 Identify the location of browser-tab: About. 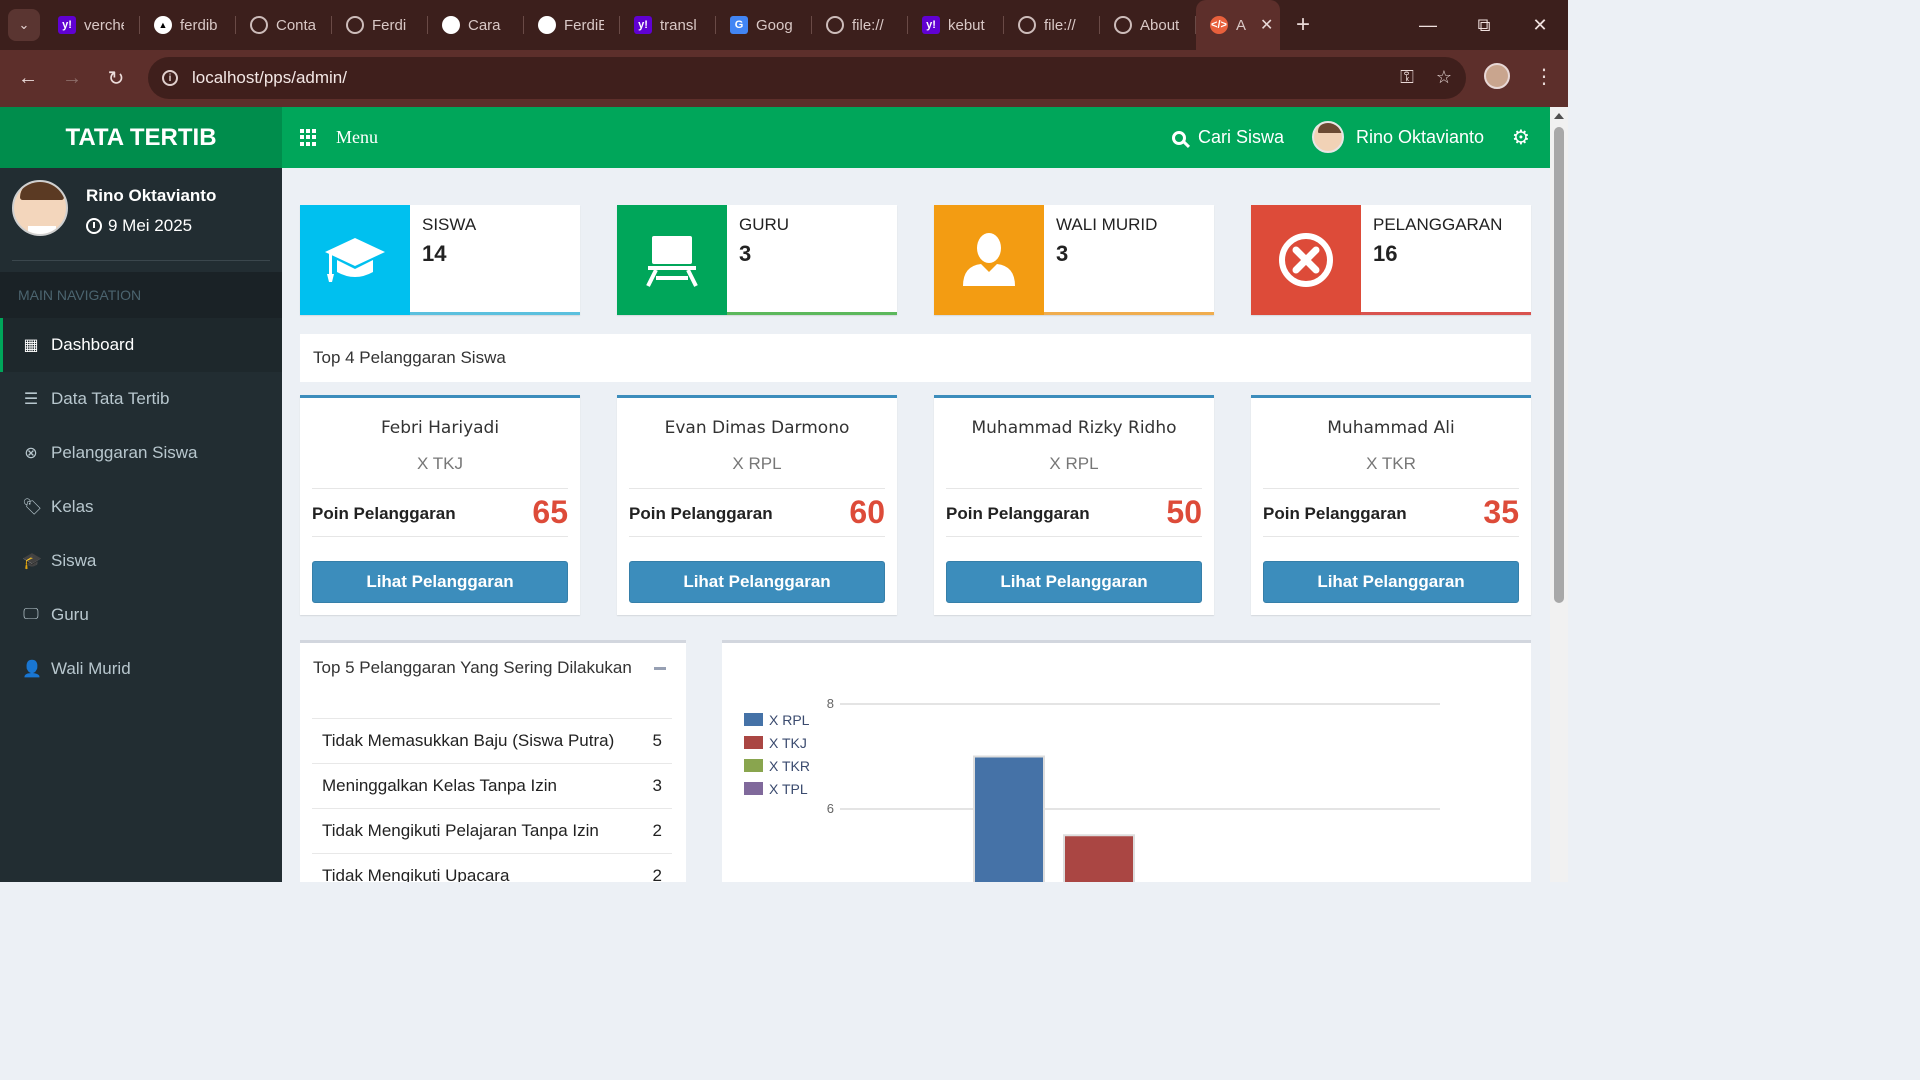
(1148, 25).